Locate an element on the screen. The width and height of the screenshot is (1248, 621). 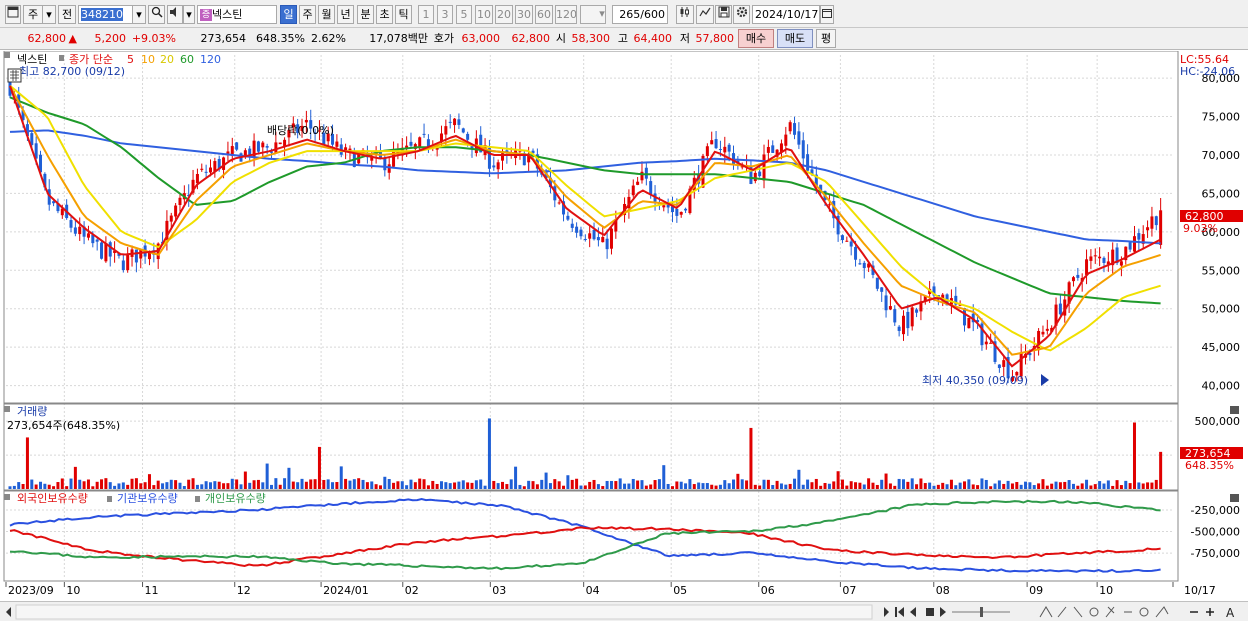
zoom-in-icon is located at coordinates (1210, 612).